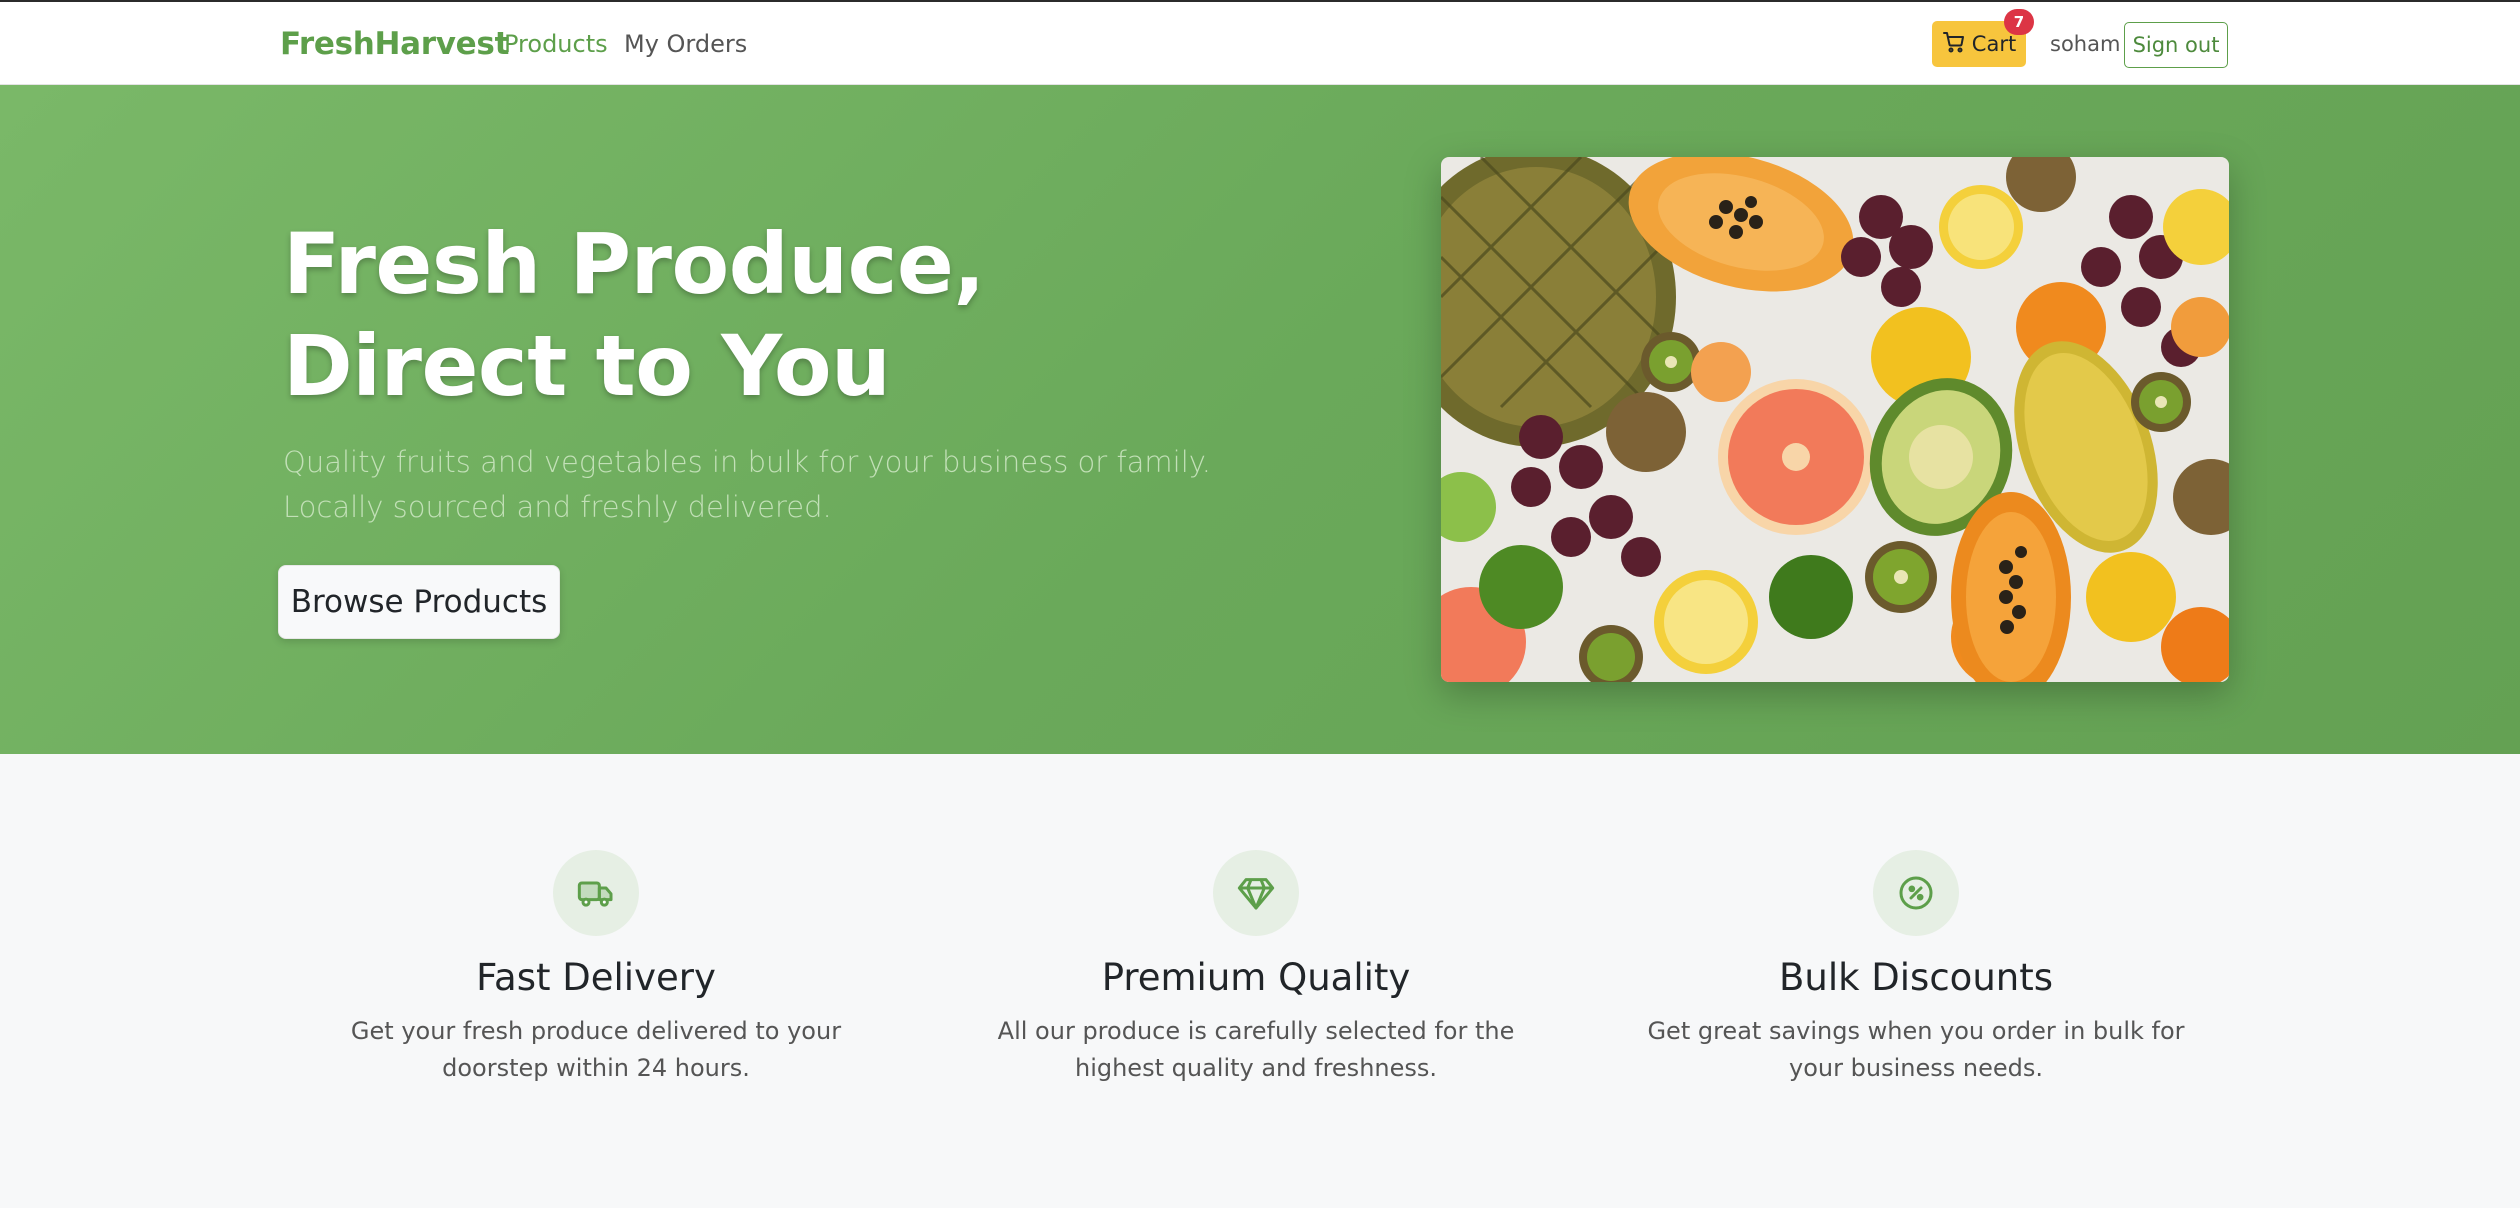  What do you see at coordinates (556, 44) in the screenshot?
I see `nav-link-products: Products` at bounding box center [556, 44].